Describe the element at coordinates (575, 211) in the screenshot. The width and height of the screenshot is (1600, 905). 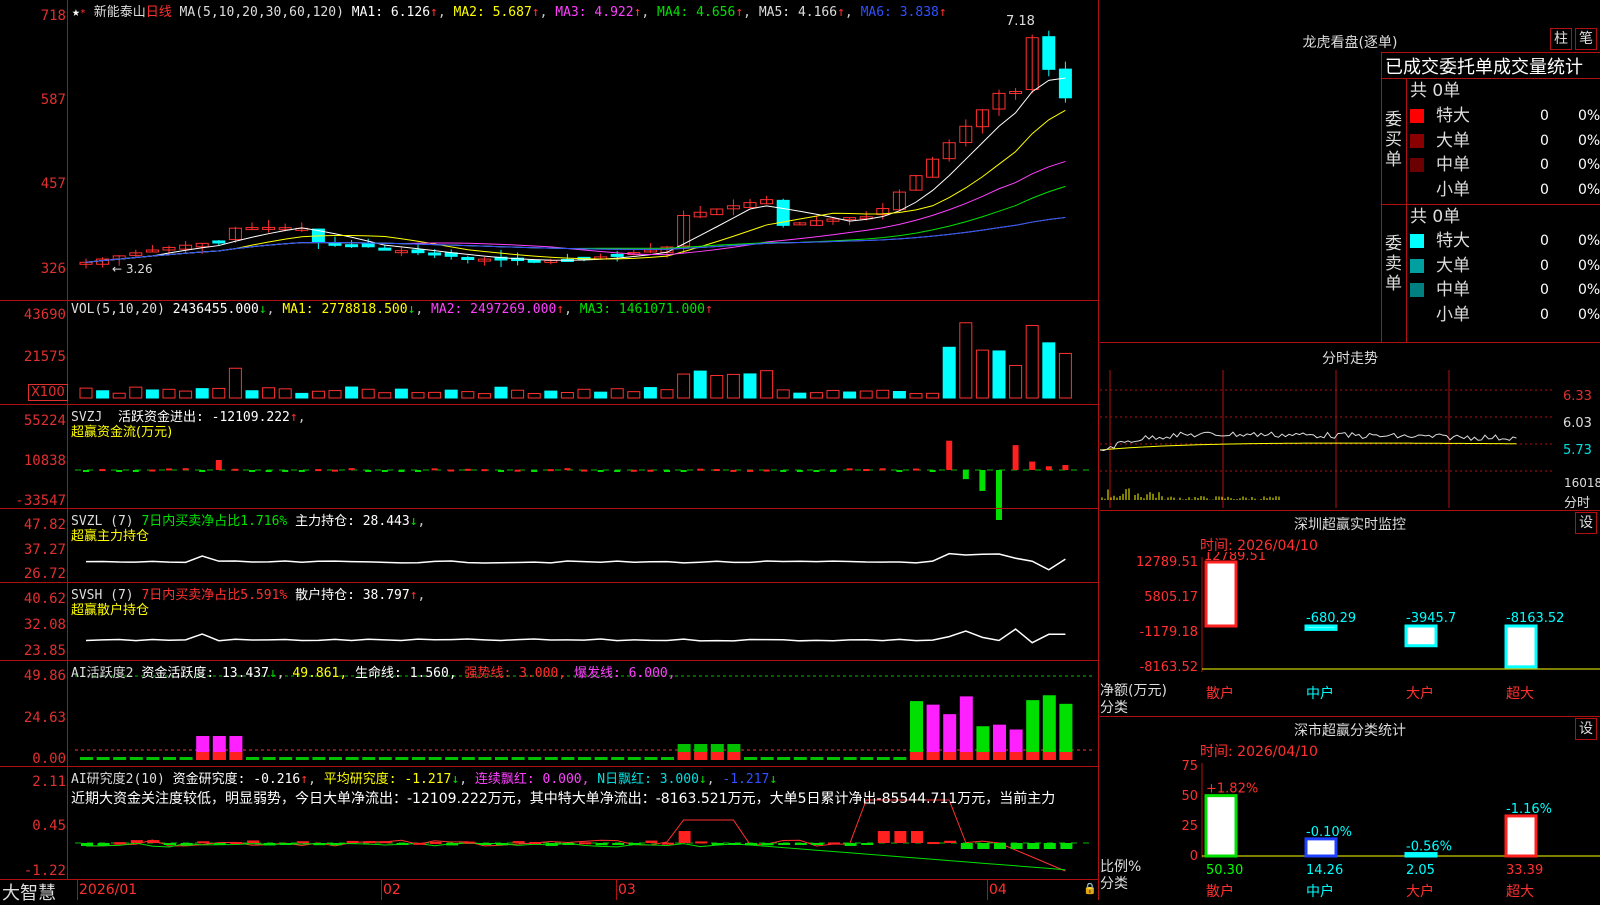
I see `ma-line` at that location.